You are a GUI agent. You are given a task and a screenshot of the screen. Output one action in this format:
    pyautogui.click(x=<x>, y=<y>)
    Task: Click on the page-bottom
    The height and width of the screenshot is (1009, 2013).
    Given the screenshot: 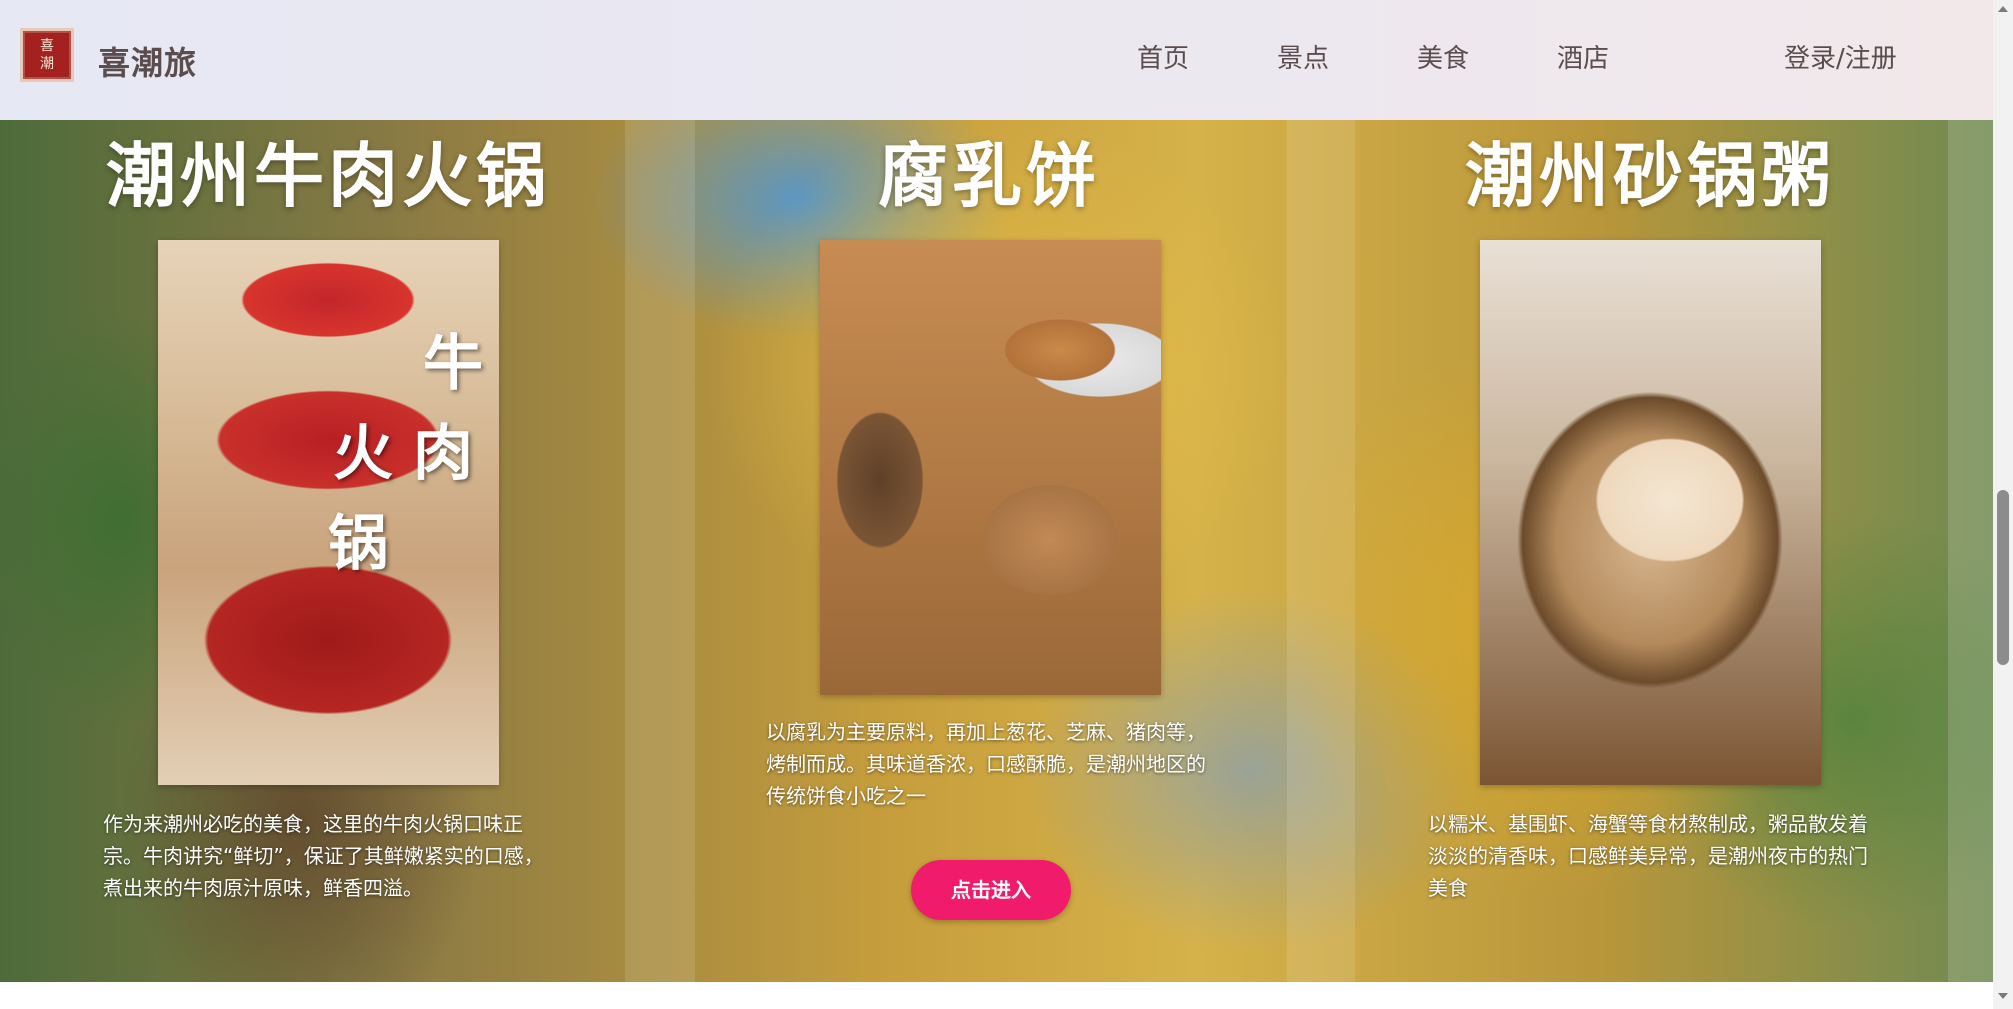 What is the action you would take?
    pyautogui.click(x=996, y=995)
    